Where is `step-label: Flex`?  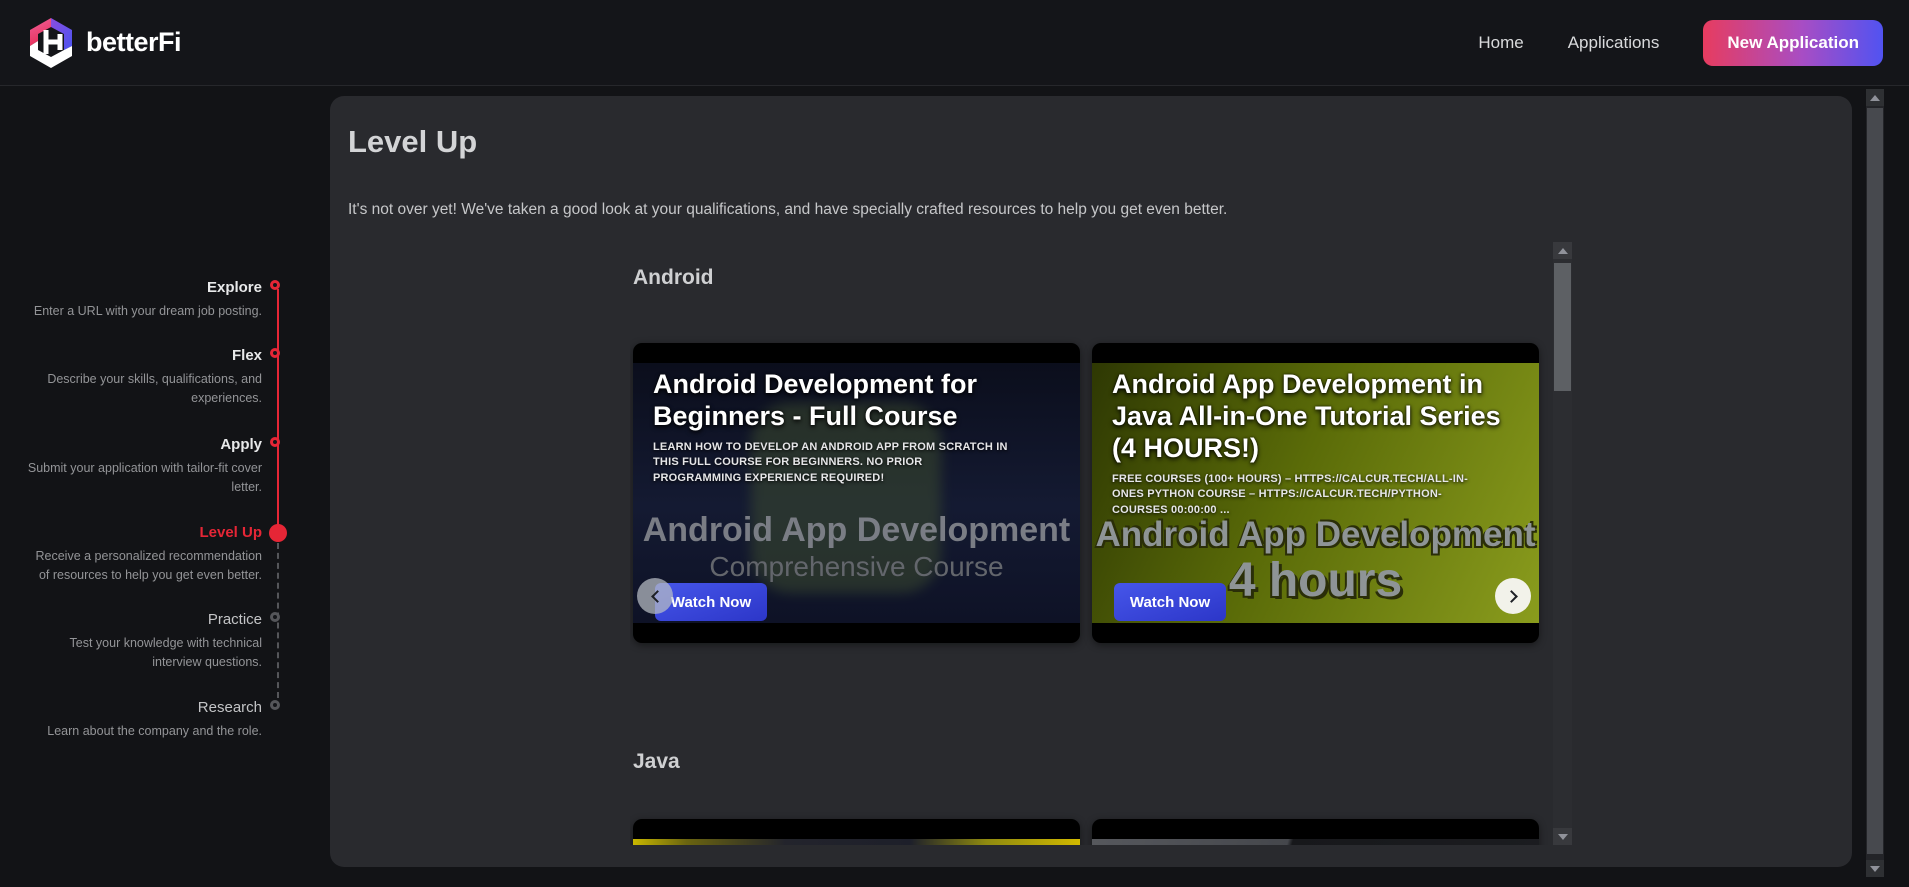
step-label: Flex is located at coordinates (246, 355).